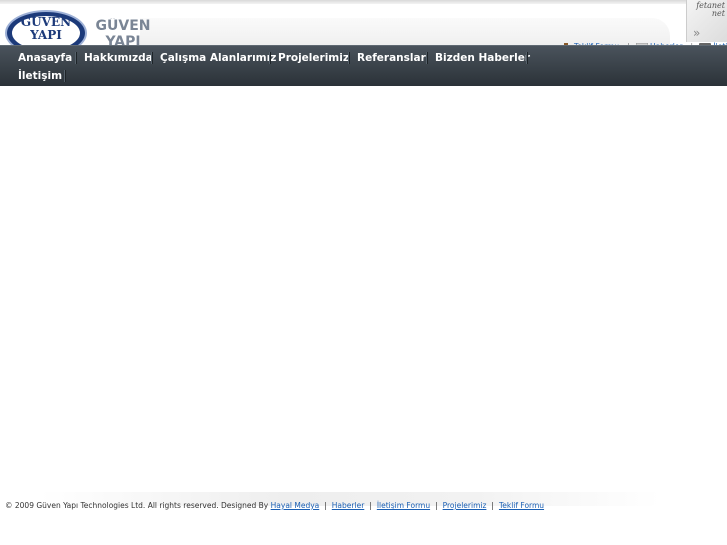 The width and height of the screenshot is (727, 545). I want to click on footer-link-iletisim-formu: İletişim Formu, so click(403, 505).